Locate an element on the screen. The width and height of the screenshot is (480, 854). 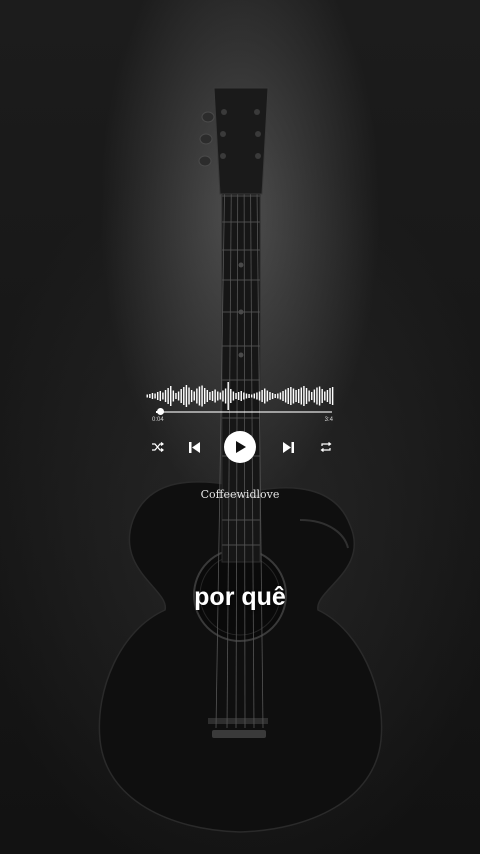
time-elapsed: 0:04 is located at coordinates (158, 420).